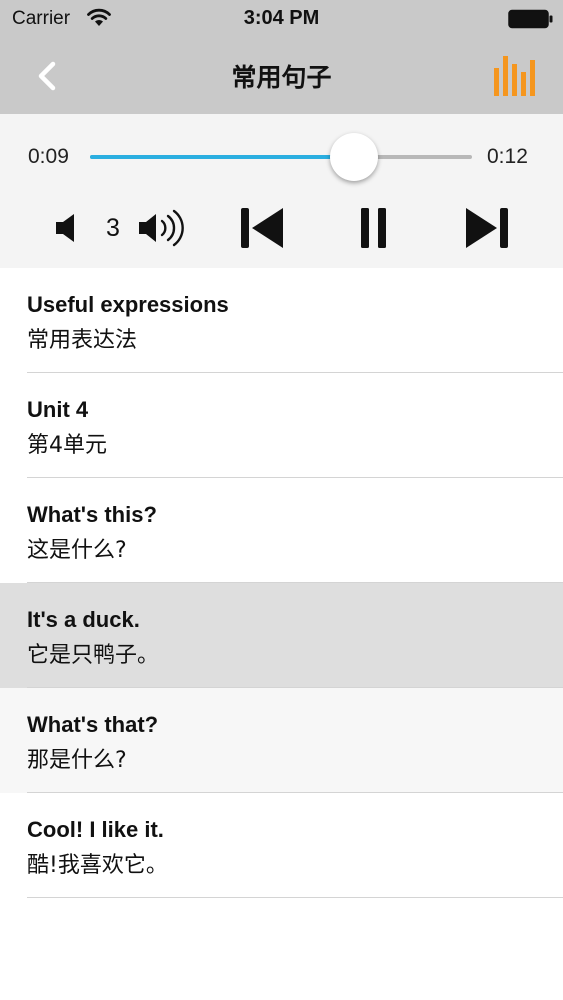 The image size is (563, 1000). What do you see at coordinates (281, 320) in the screenshot?
I see `sentence-item: Useful expressions 常用表达法` at bounding box center [281, 320].